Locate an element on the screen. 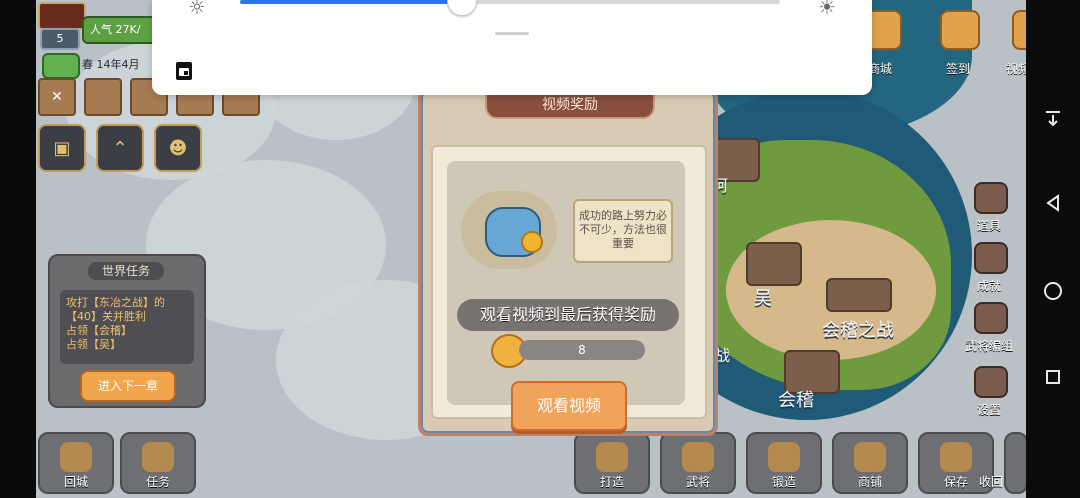 This screenshot has width=1080, height=498. items-icon is located at coordinates (991, 198).